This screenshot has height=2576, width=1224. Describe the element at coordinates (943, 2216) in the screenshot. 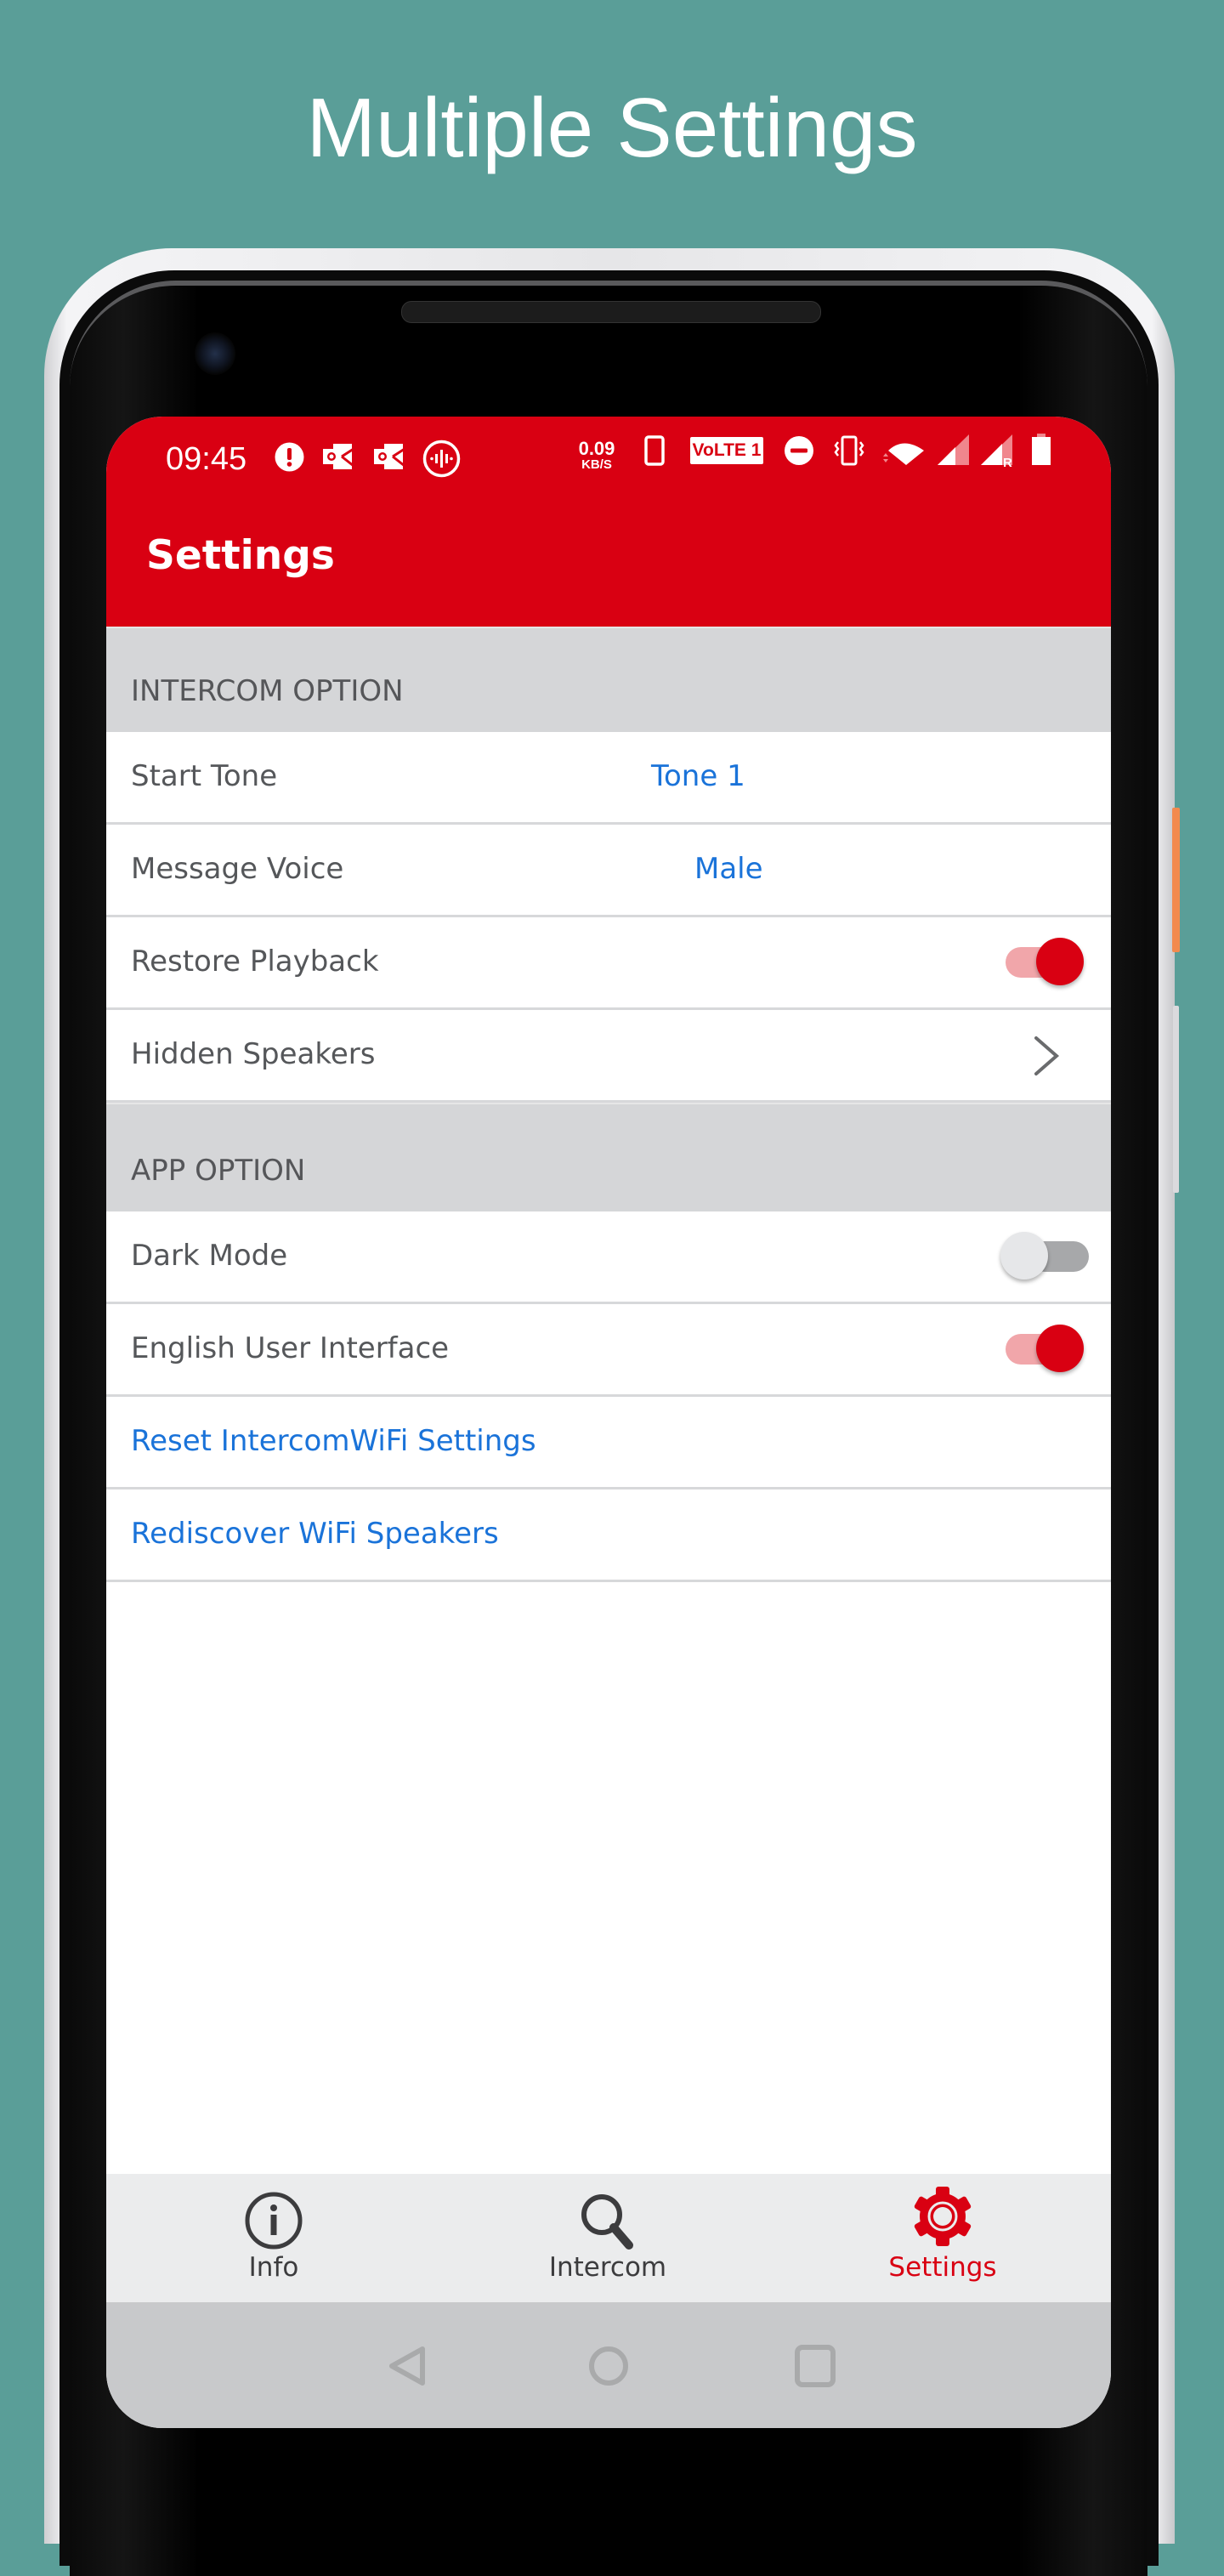

I see `gear-icon` at that location.